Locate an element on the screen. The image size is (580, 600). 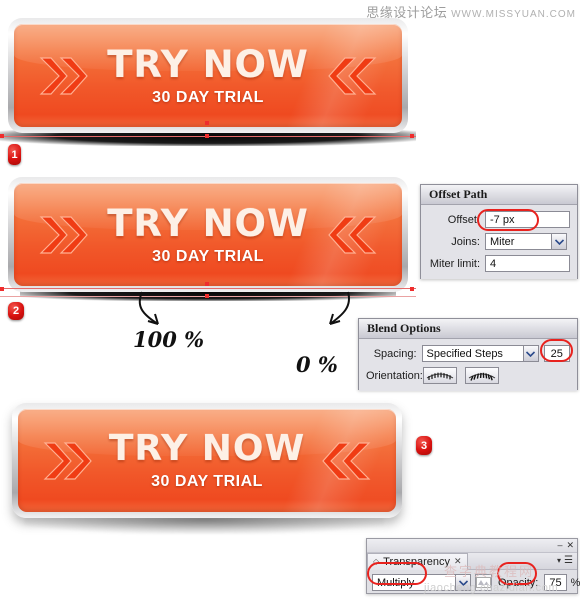
panel-menu-icon: ☰ is located at coordinates (568, 560).